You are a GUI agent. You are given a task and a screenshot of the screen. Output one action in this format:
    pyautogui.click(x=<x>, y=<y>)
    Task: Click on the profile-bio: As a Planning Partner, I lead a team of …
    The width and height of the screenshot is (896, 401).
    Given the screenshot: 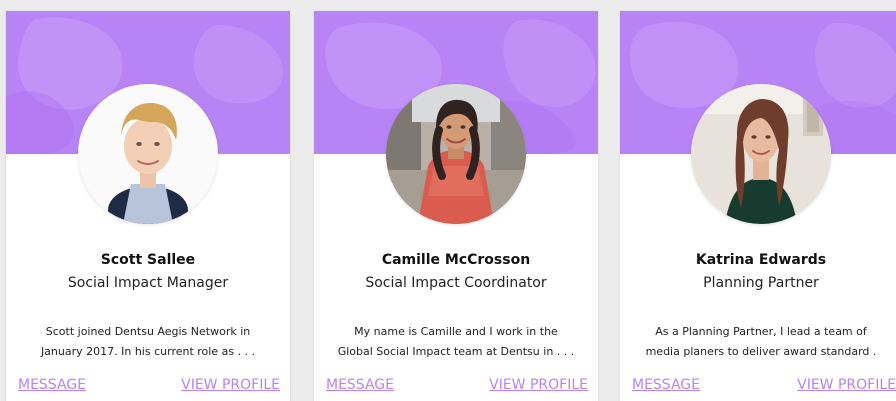 What is the action you would take?
    pyautogui.click(x=761, y=342)
    